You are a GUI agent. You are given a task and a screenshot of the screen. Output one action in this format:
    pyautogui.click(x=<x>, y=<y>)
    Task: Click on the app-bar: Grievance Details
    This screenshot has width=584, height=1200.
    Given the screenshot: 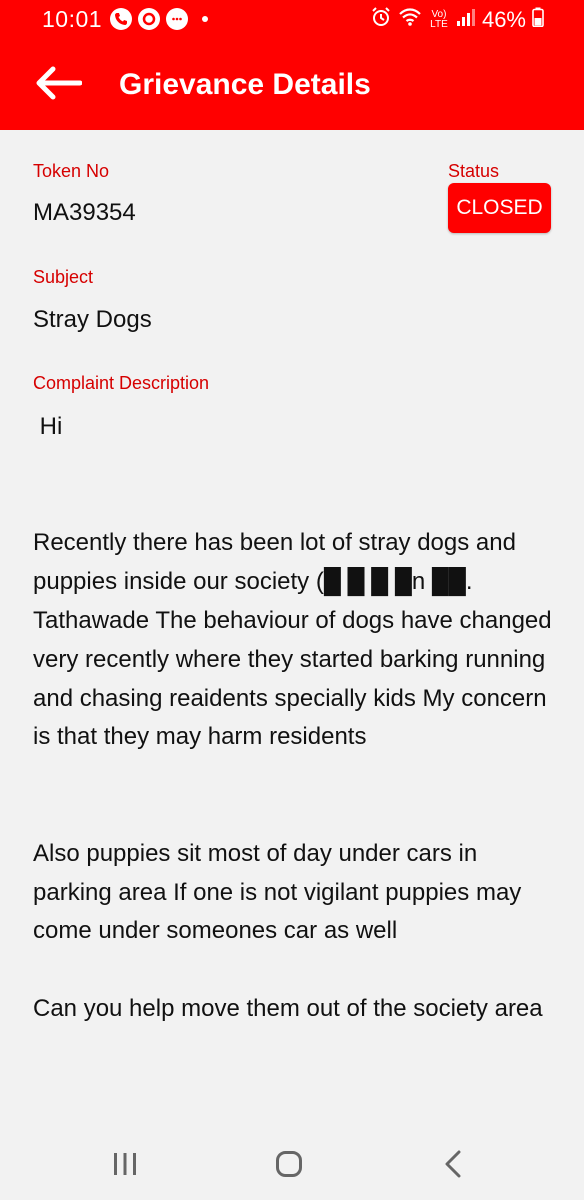 What is the action you would take?
    pyautogui.click(x=292, y=85)
    